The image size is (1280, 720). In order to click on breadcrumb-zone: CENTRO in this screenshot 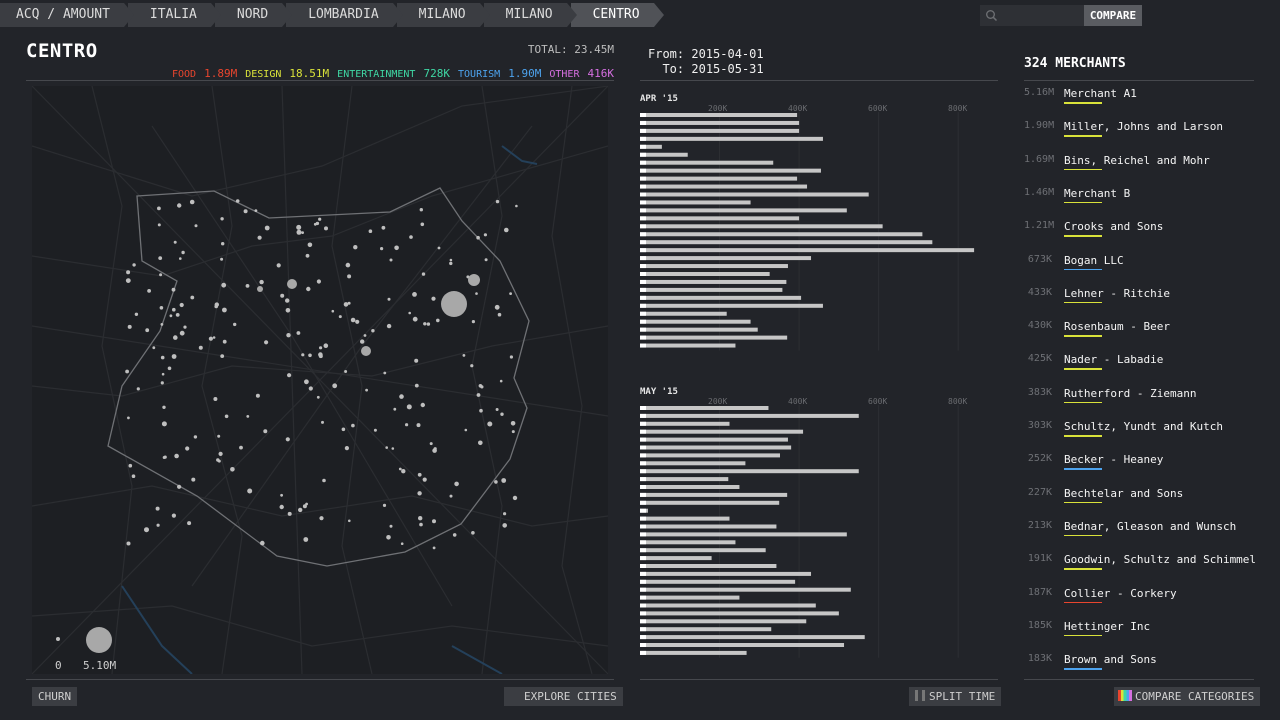, I will do `click(617, 15)`.